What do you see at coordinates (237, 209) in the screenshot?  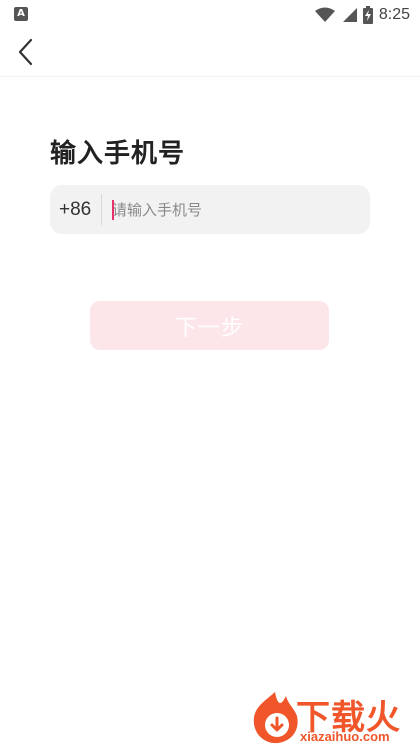 I see `phone-number-input` at bounding box center [237, 209].